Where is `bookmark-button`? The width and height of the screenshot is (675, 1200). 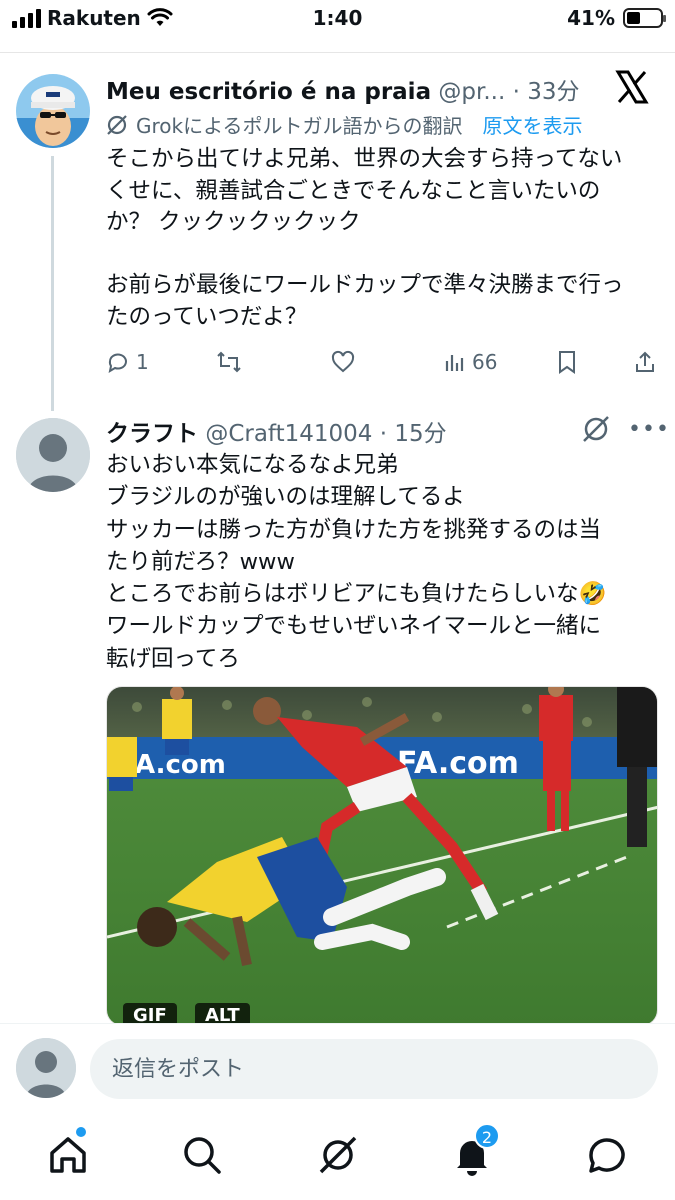
bookmark-button is located at coordinates (567, 362).